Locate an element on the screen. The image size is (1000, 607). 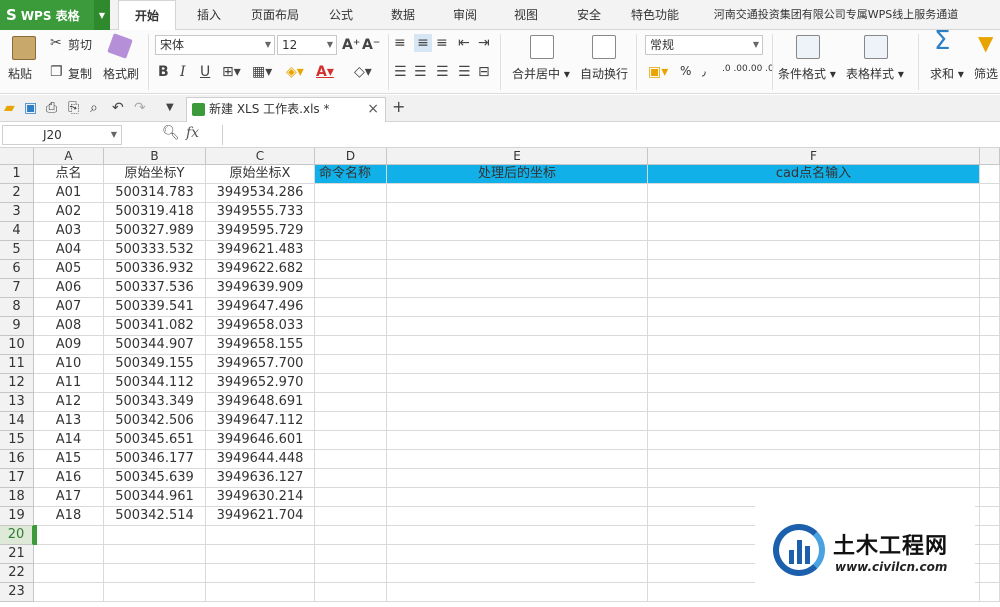
data-cell: 3949534.286 is located at coordinates (260, 193).